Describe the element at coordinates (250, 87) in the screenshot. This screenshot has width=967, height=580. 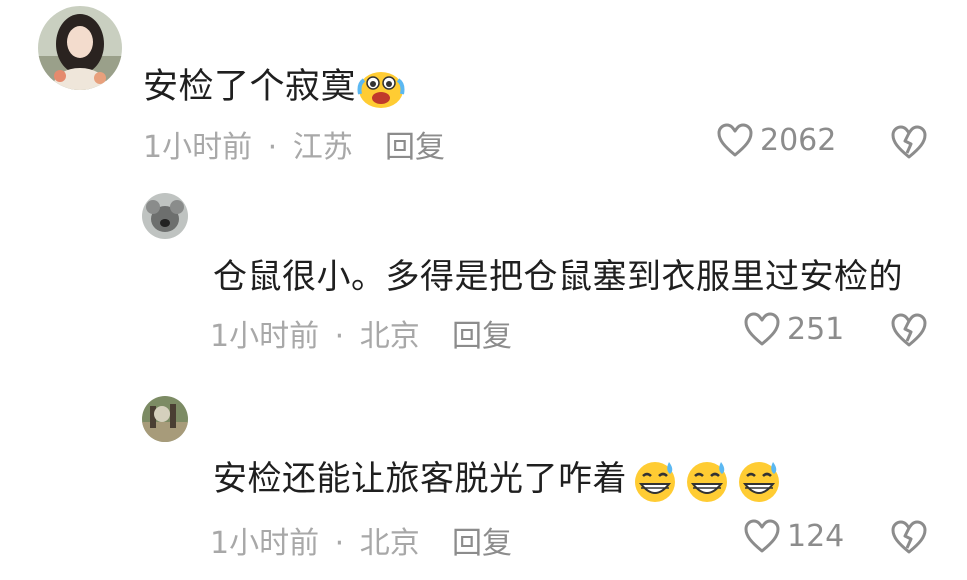
I see `comment-text-content: 安检了个寂寞` at that location.